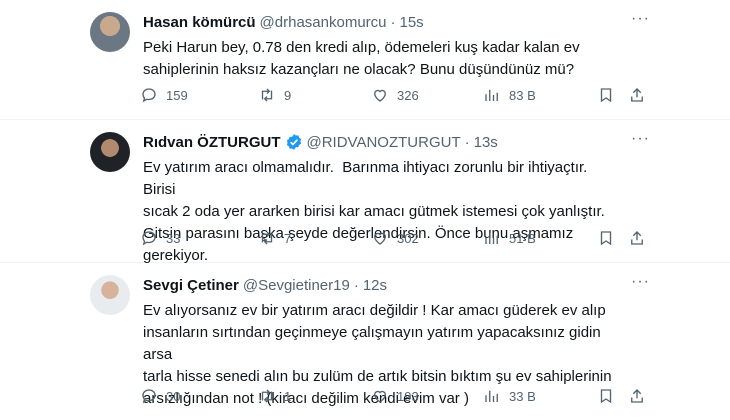  Describe the element at coordinates (522, 95) in the screenshot. I see `views-count: 83 B` at that location.